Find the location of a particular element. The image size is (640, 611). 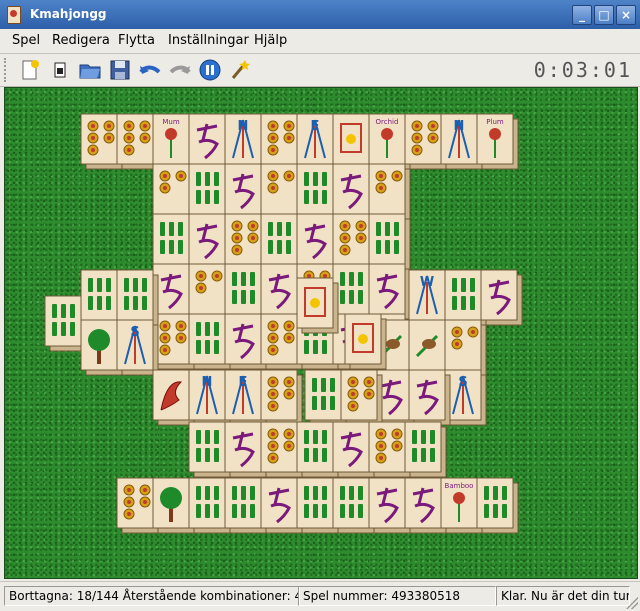

svg-text: N is located at coordinates (207, 382).